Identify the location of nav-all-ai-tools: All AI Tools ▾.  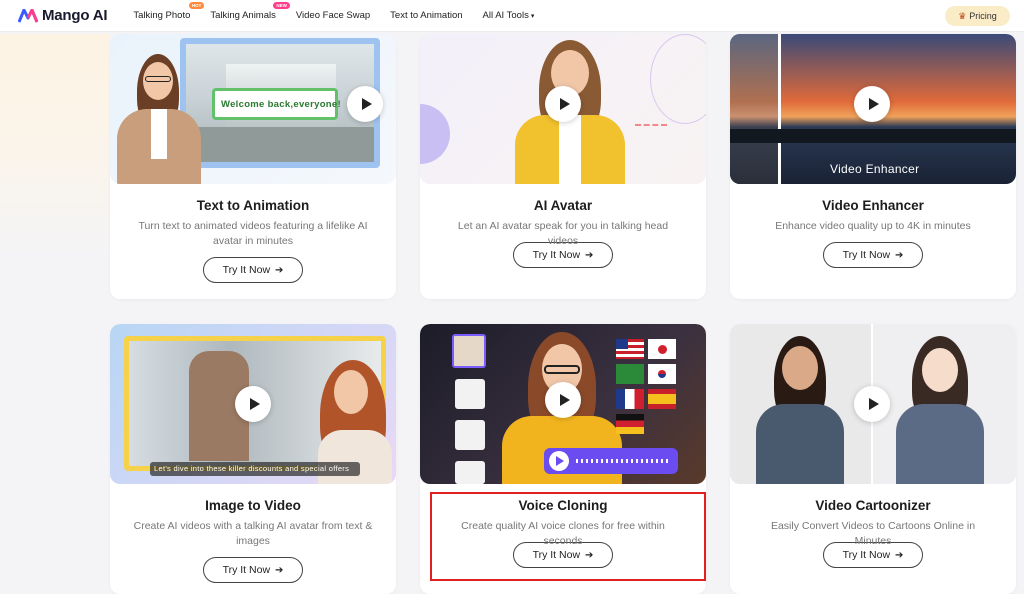
(509, 15).